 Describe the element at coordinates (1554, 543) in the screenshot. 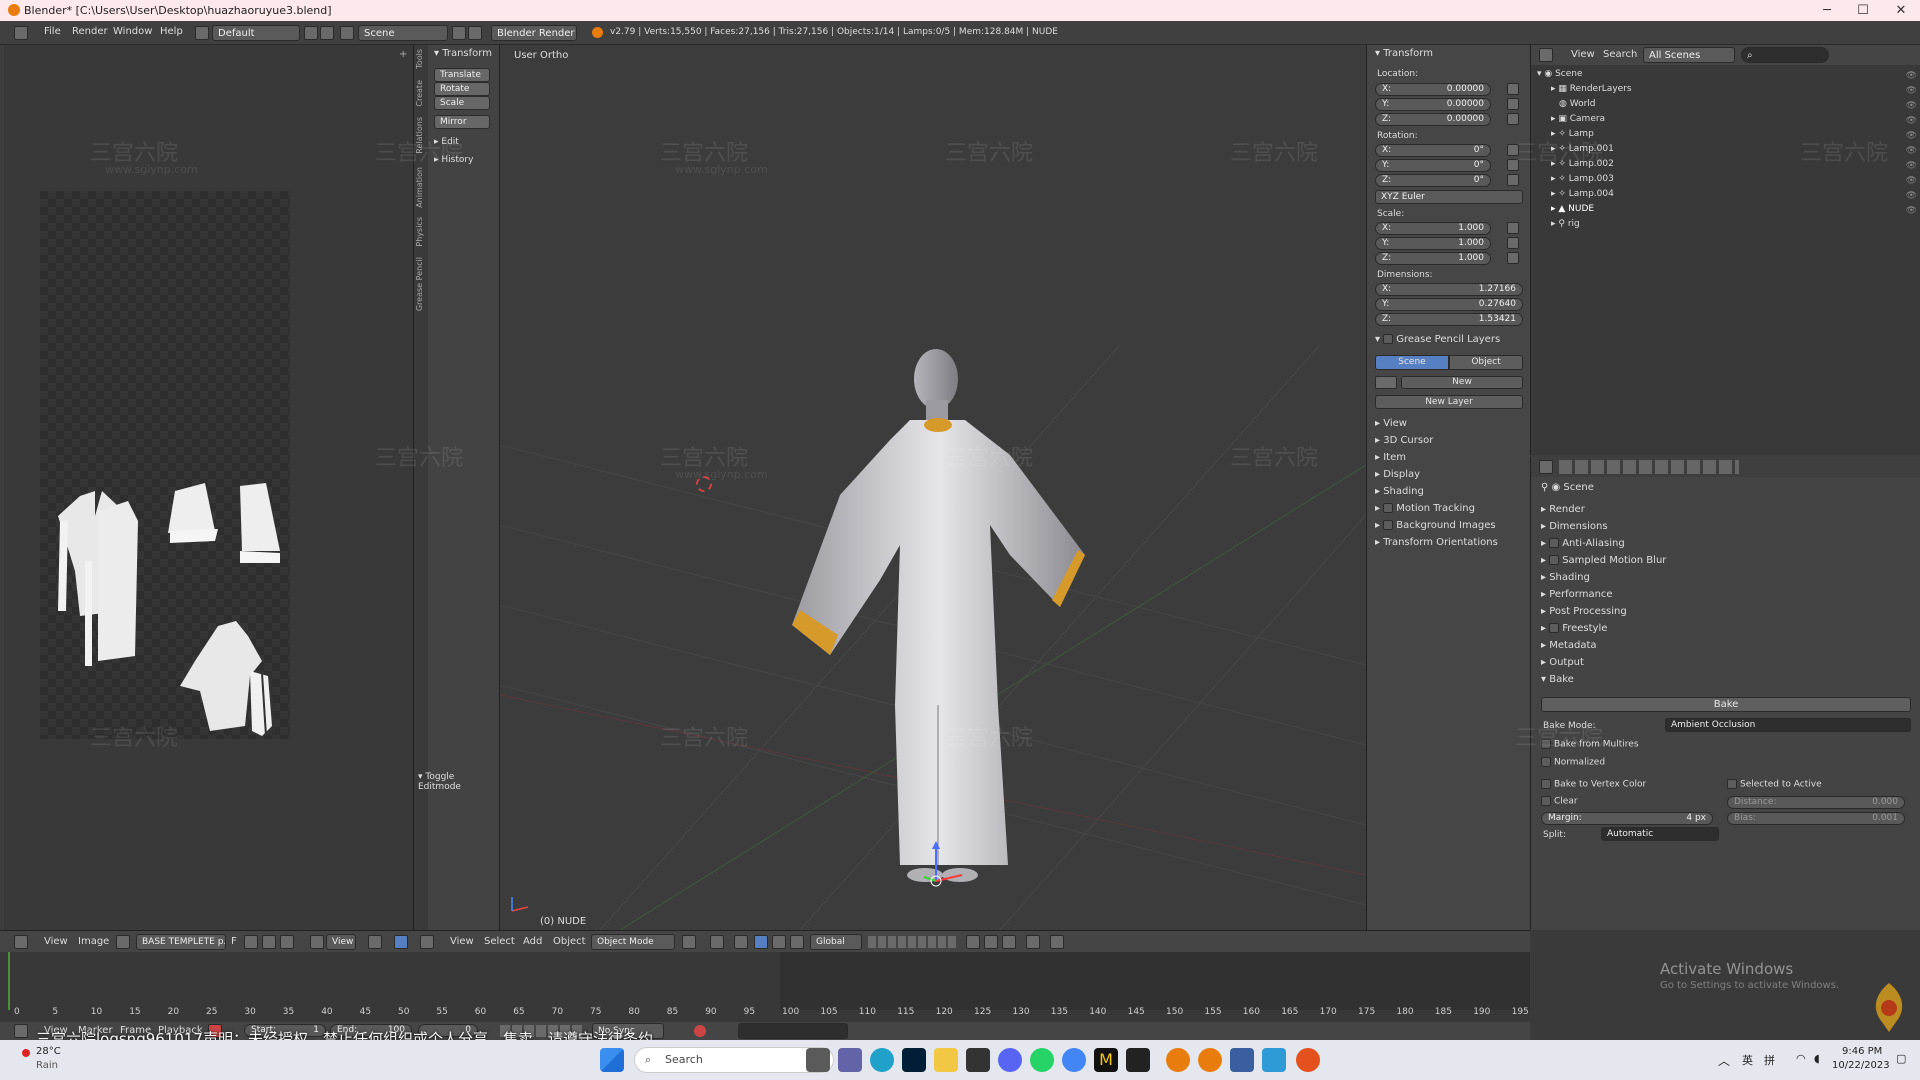

I see `anti-aliasing-checkbox` at that location.